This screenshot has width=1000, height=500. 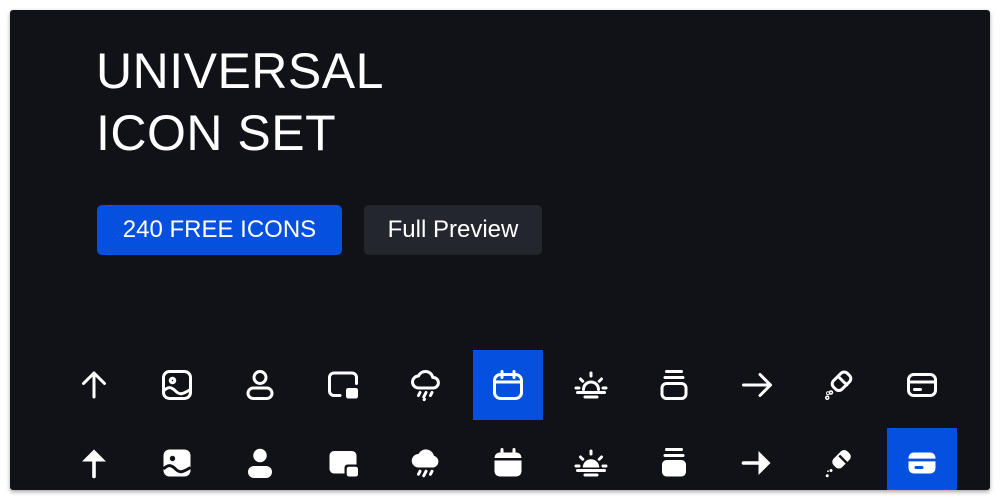 I want to click on sunrise-icon, so click(x=591, y=385).